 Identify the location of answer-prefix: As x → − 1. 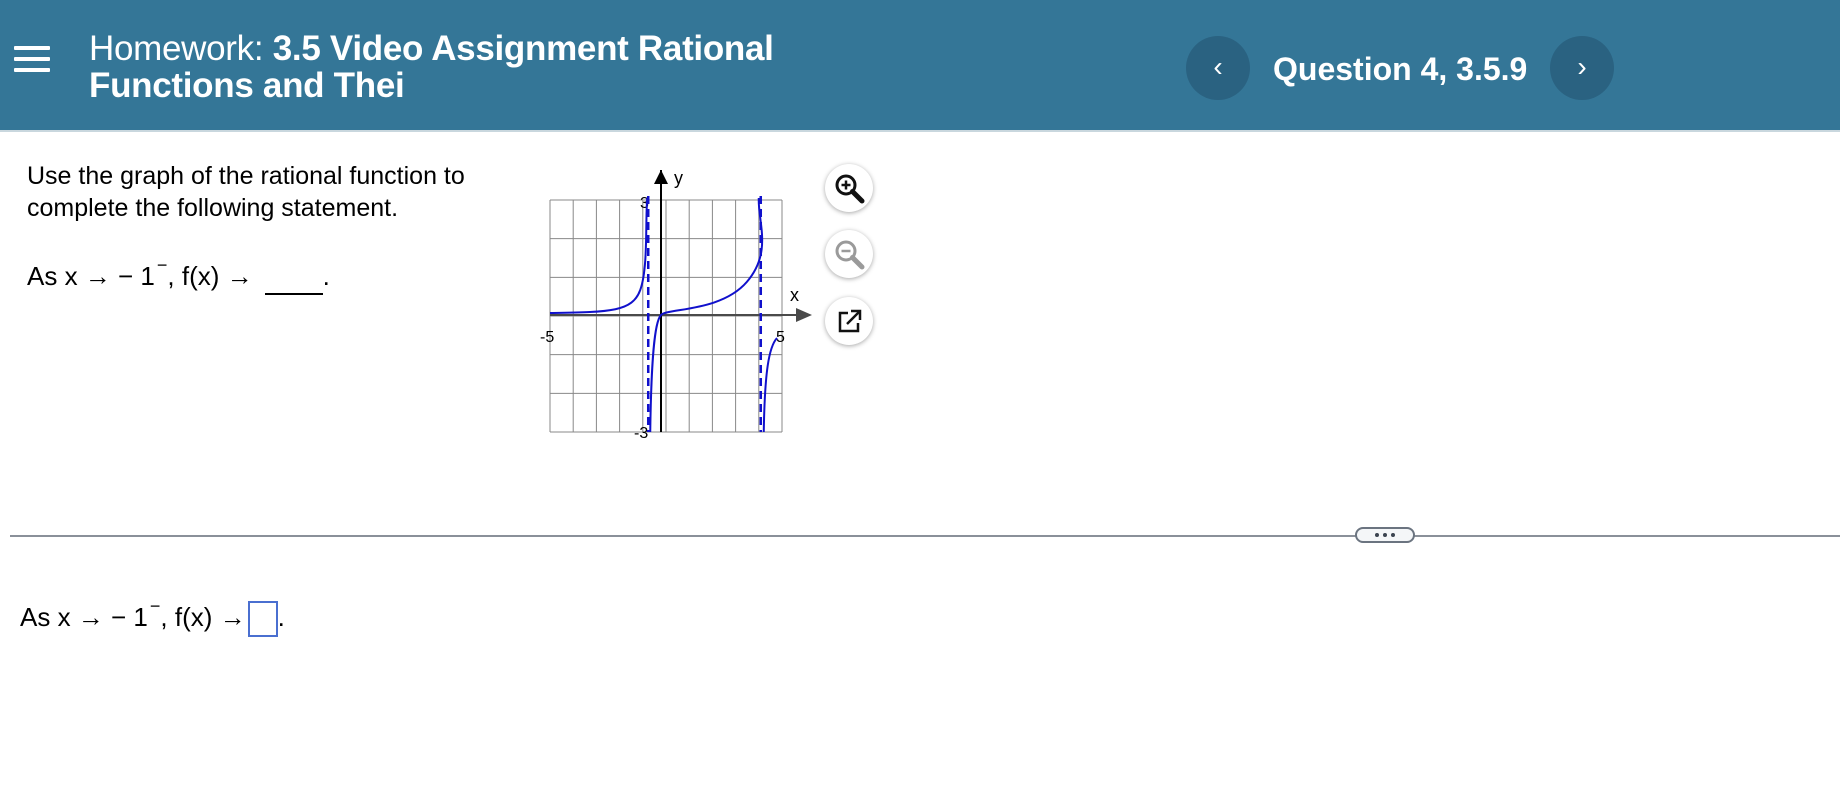
(84, 617).